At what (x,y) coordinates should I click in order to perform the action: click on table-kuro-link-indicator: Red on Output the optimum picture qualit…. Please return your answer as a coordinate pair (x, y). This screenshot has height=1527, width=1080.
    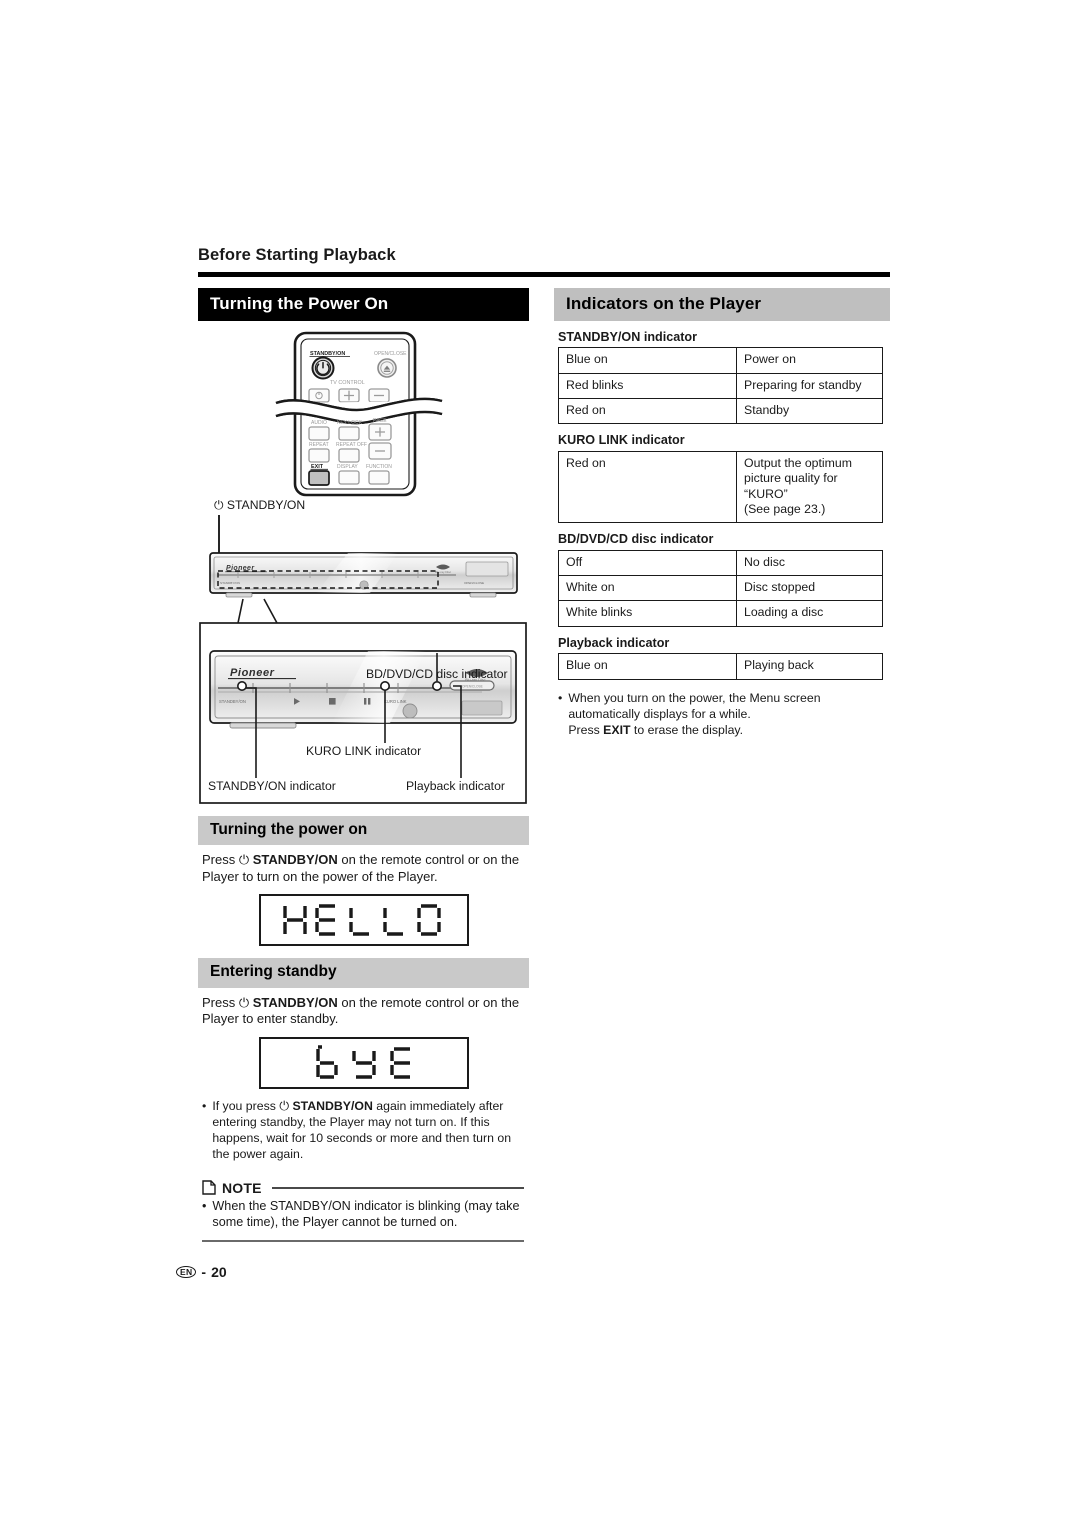
    Looking at the image, I should click on (720, 487).